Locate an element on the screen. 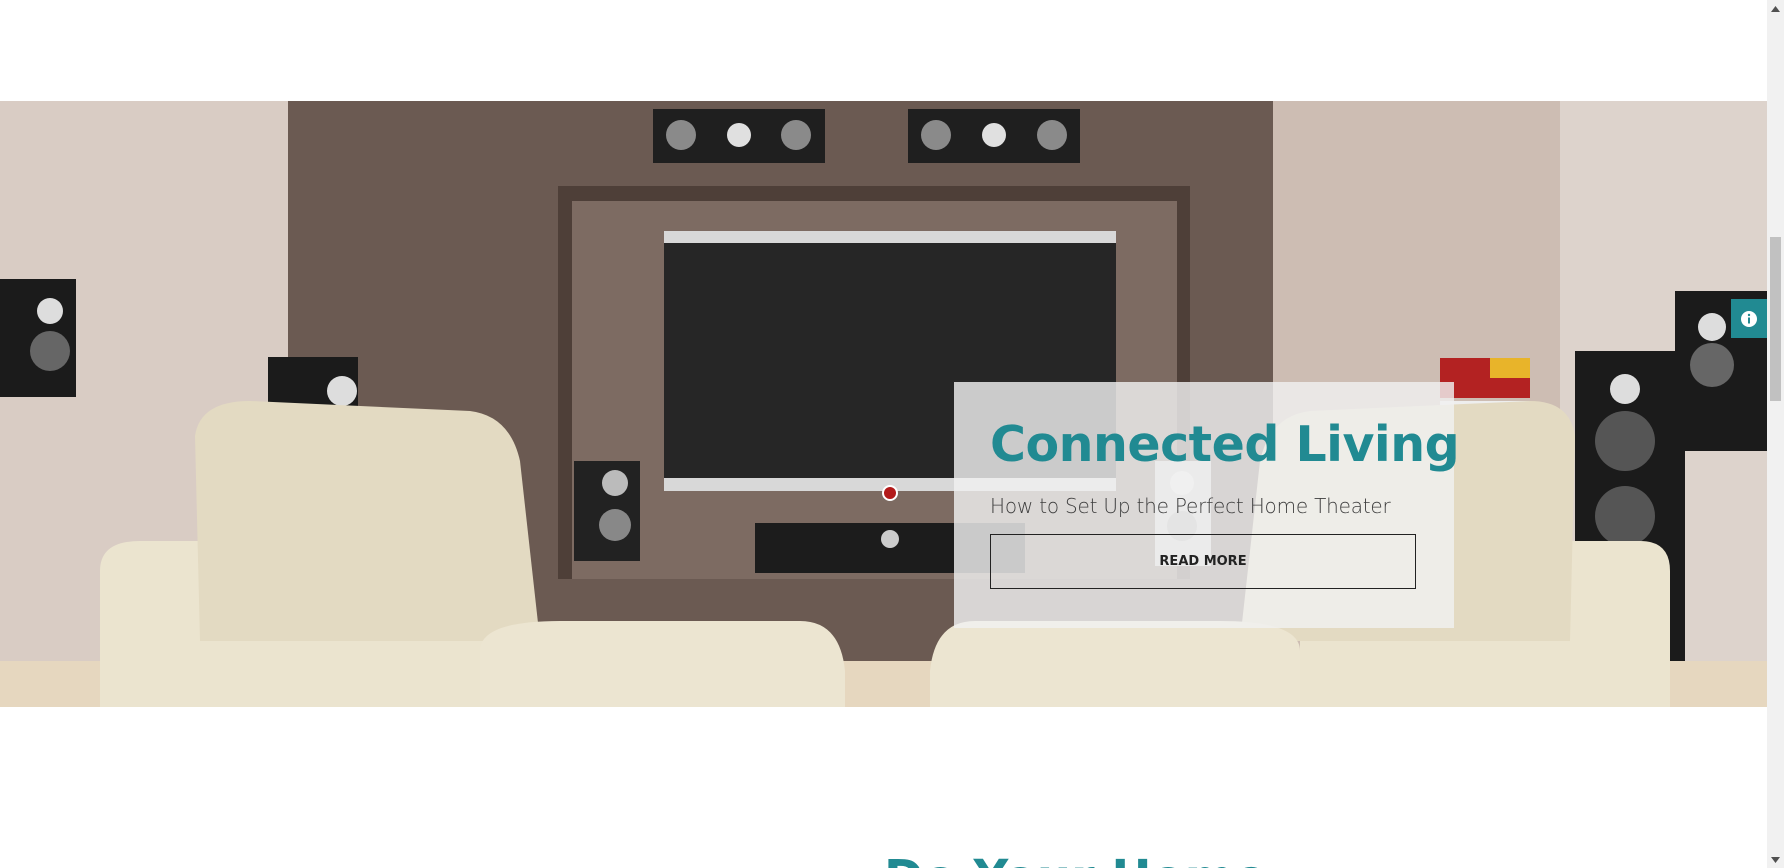 The width and height of the screenshot is (1784, 868). info-tab is located at coordinates (1749, 318).